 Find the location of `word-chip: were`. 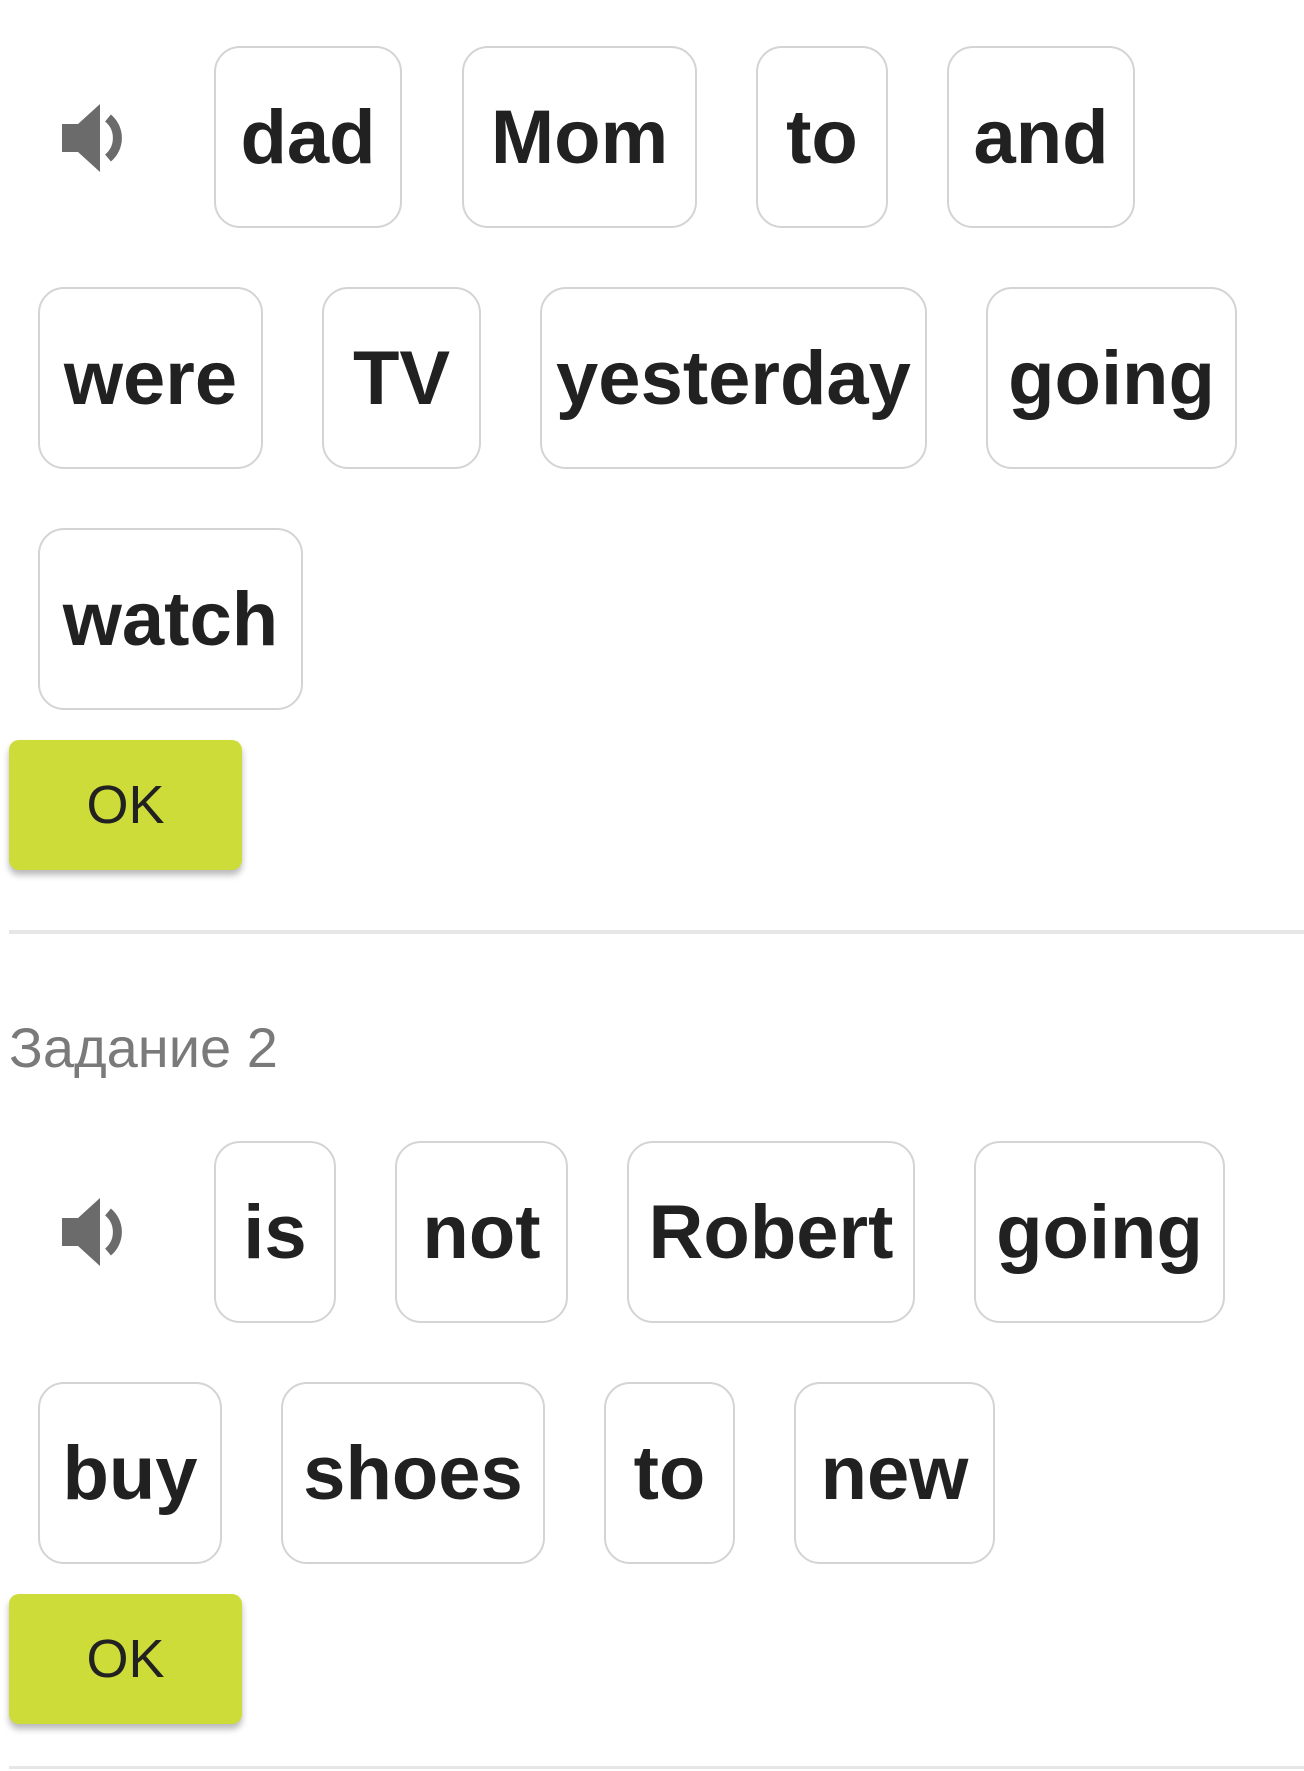

word-chip: were is located at coordinates (150, 378).